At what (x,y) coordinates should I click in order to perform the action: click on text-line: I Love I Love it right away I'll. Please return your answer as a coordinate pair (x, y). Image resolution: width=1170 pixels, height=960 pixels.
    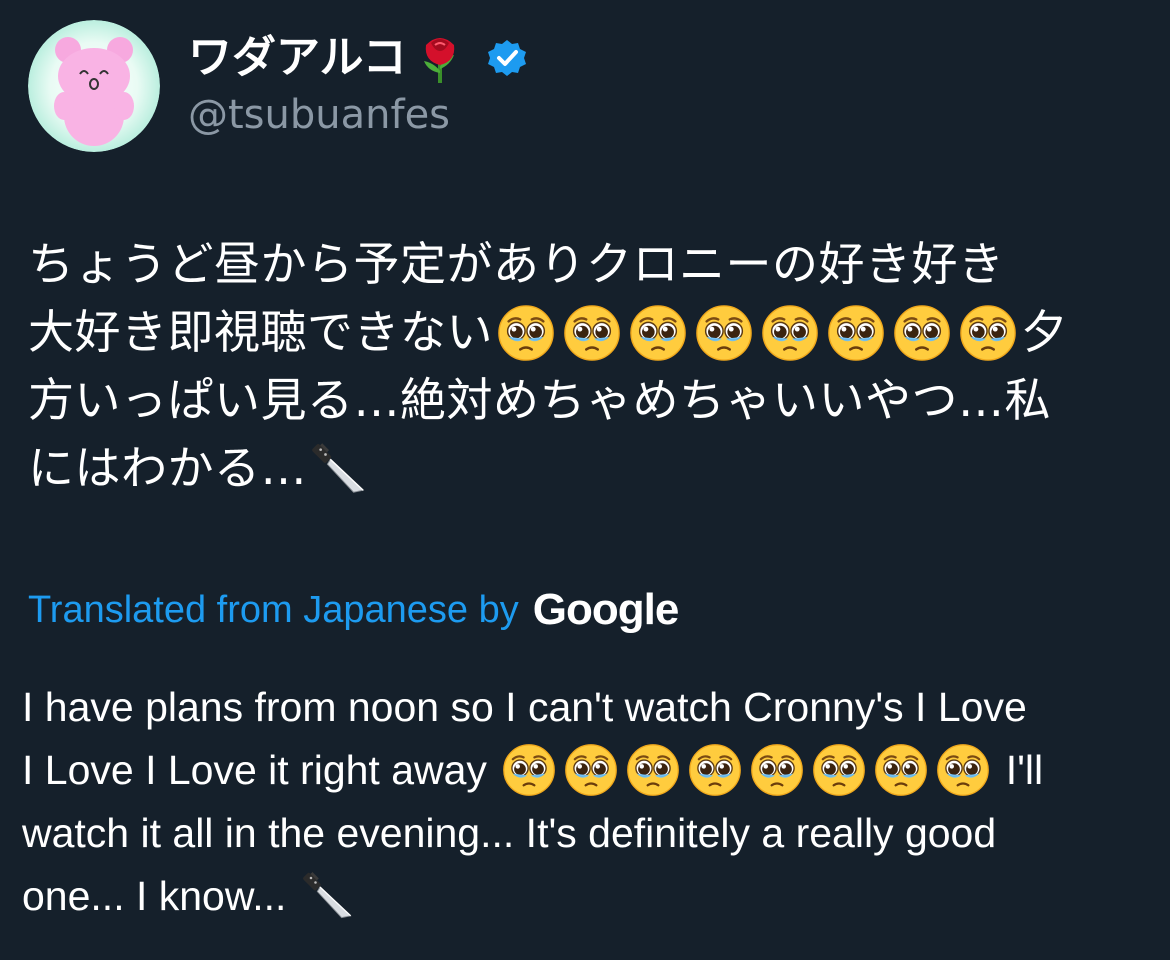
    Looking at the image, I should click on (587, 770).